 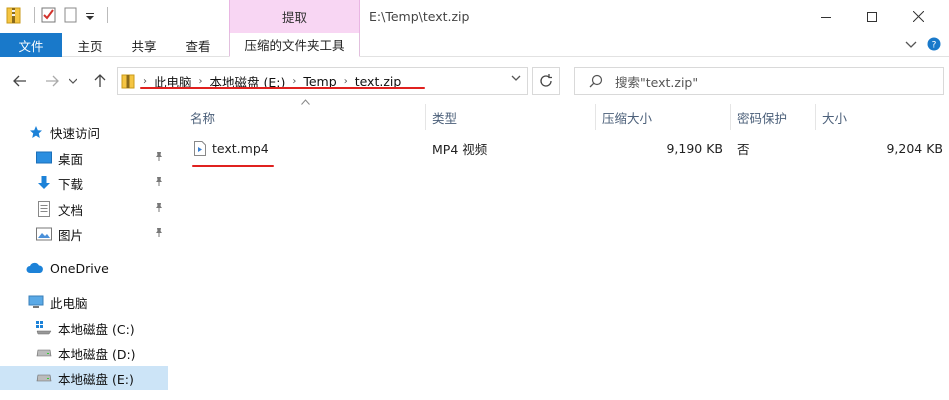 What do you see at coordinates (71, 210) in the screenshot?
I see `sidebar-item-label: 文档` at bounding box center [71, 210].